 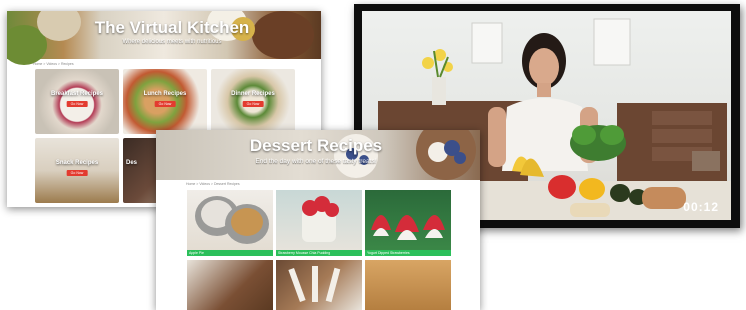 What do you see at coordinates (408, 227) in the screenshot?
I see `yogurt-strawberries-image` at bounding box center [408, 227].